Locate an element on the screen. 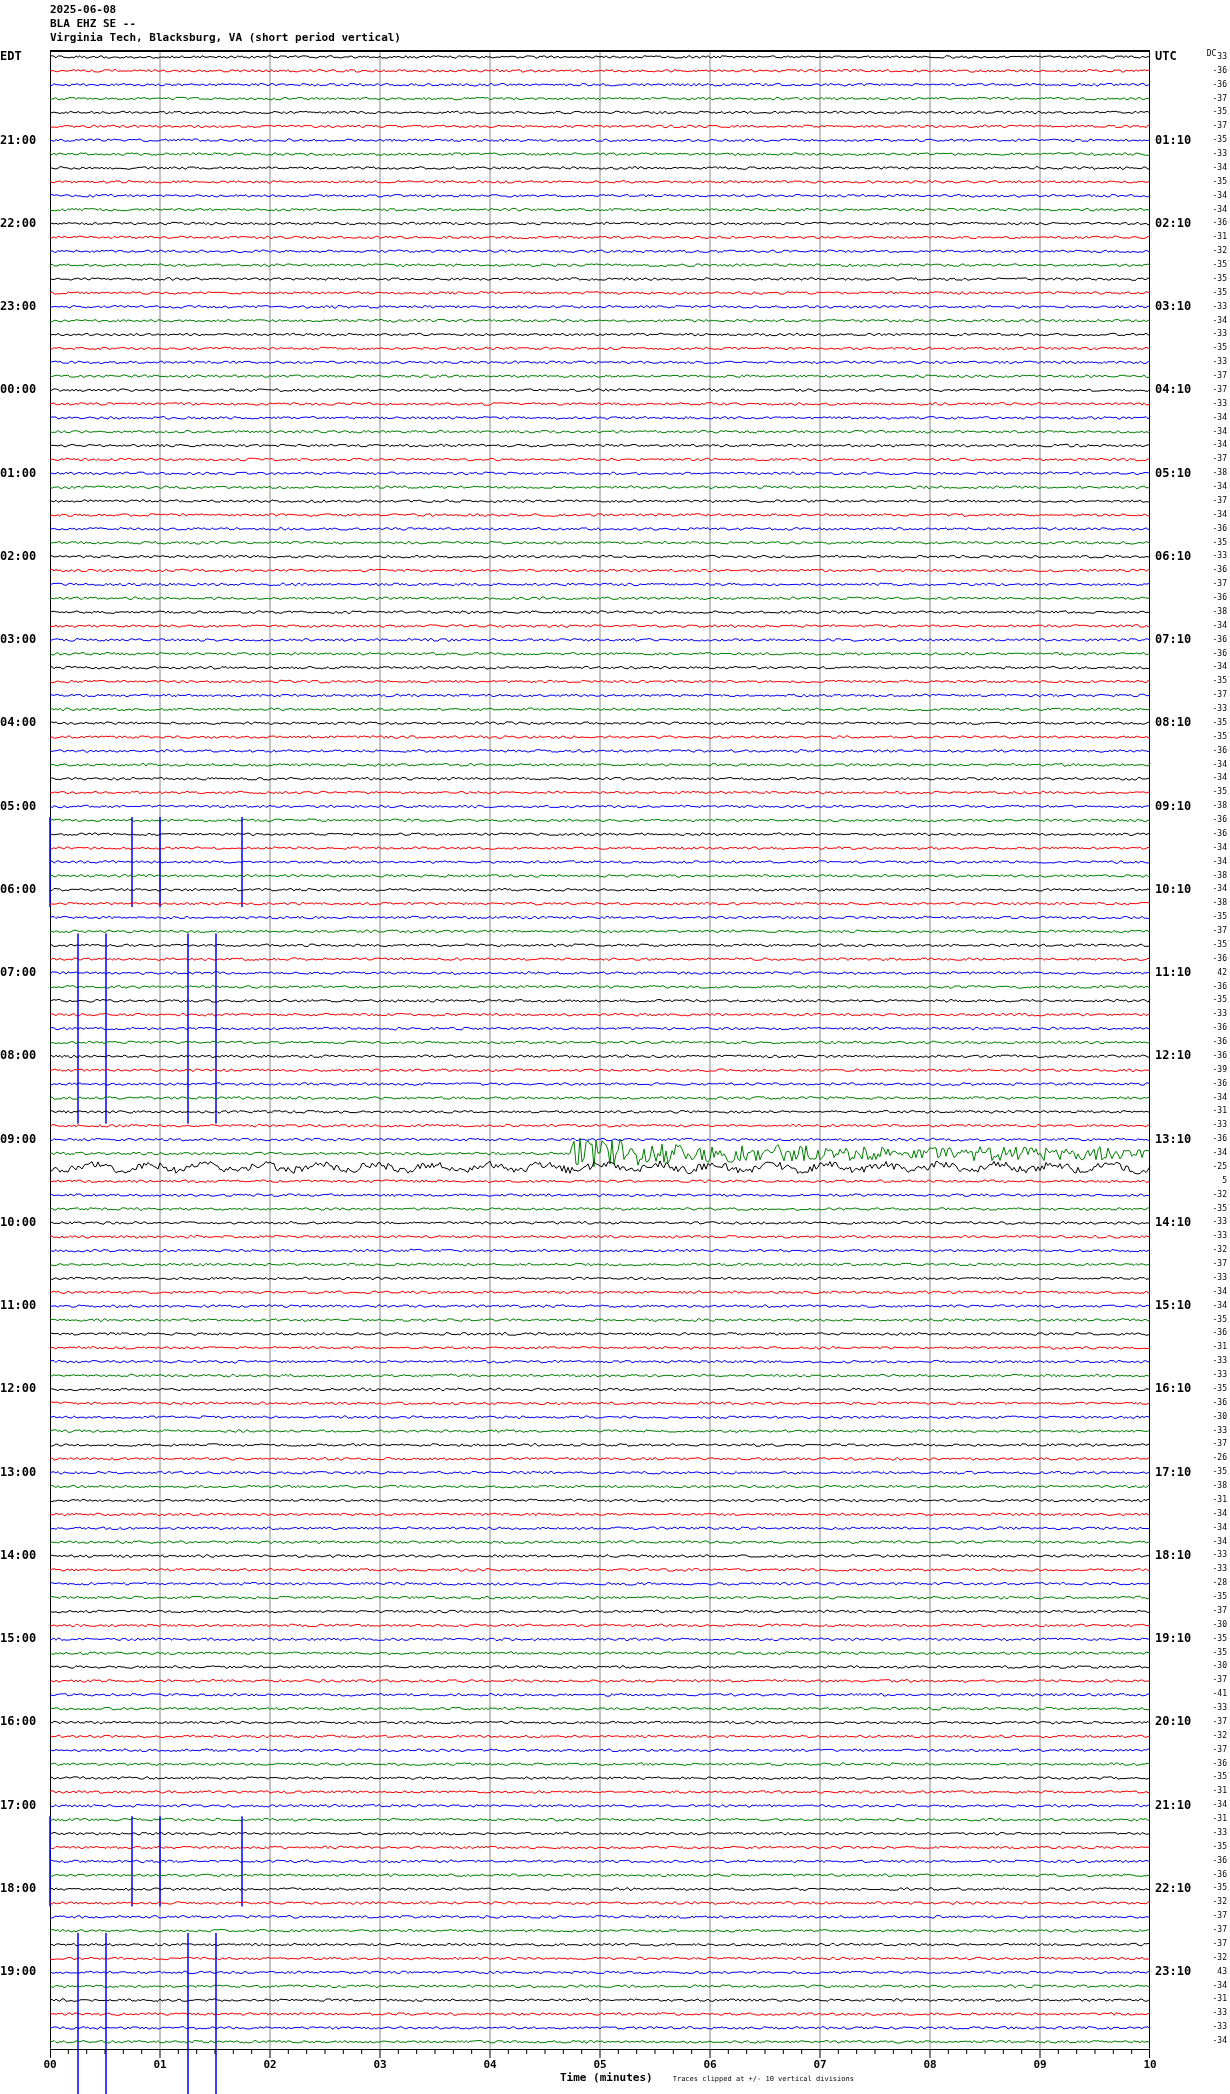 The image size is (1230, 2094). time-label: 03:00 is located at coordinates (18, 640).